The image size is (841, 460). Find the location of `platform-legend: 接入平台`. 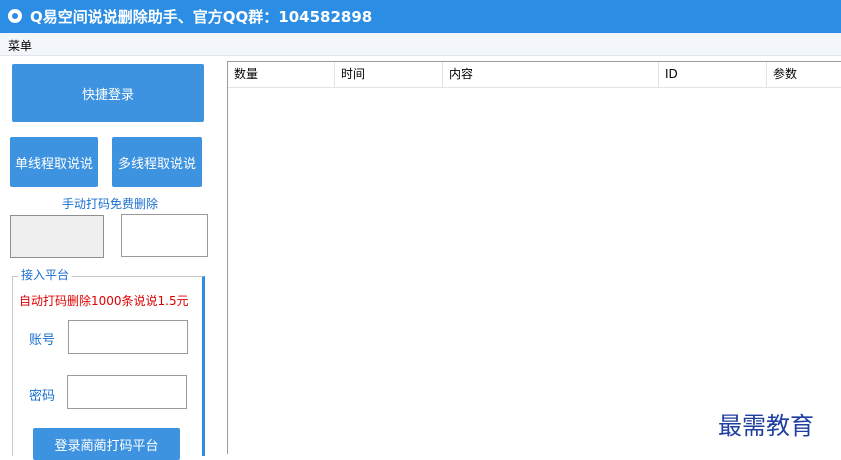

platform-legend: 接入平台 is located at coordinates (45, 274).